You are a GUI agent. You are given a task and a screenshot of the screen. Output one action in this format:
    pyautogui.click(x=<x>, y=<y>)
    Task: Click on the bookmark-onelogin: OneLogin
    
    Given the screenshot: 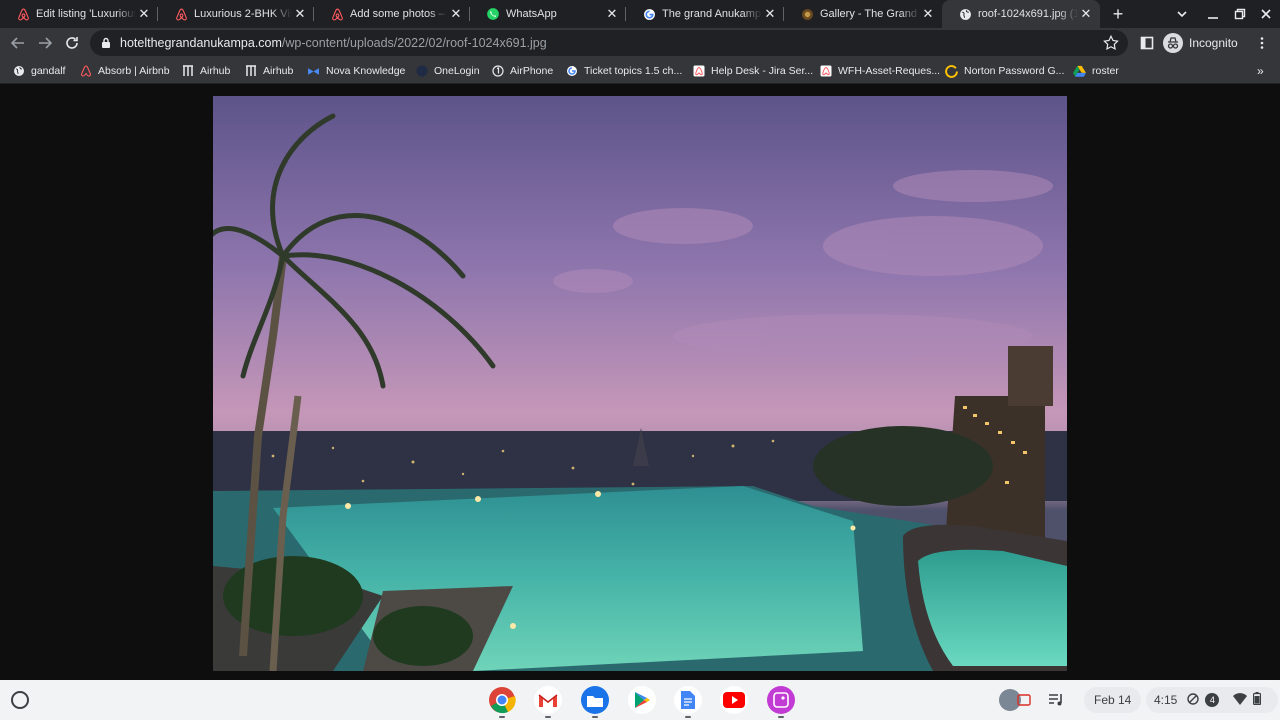 What is the action you would take?
    pyautogui.click(x=447, y=71)
    